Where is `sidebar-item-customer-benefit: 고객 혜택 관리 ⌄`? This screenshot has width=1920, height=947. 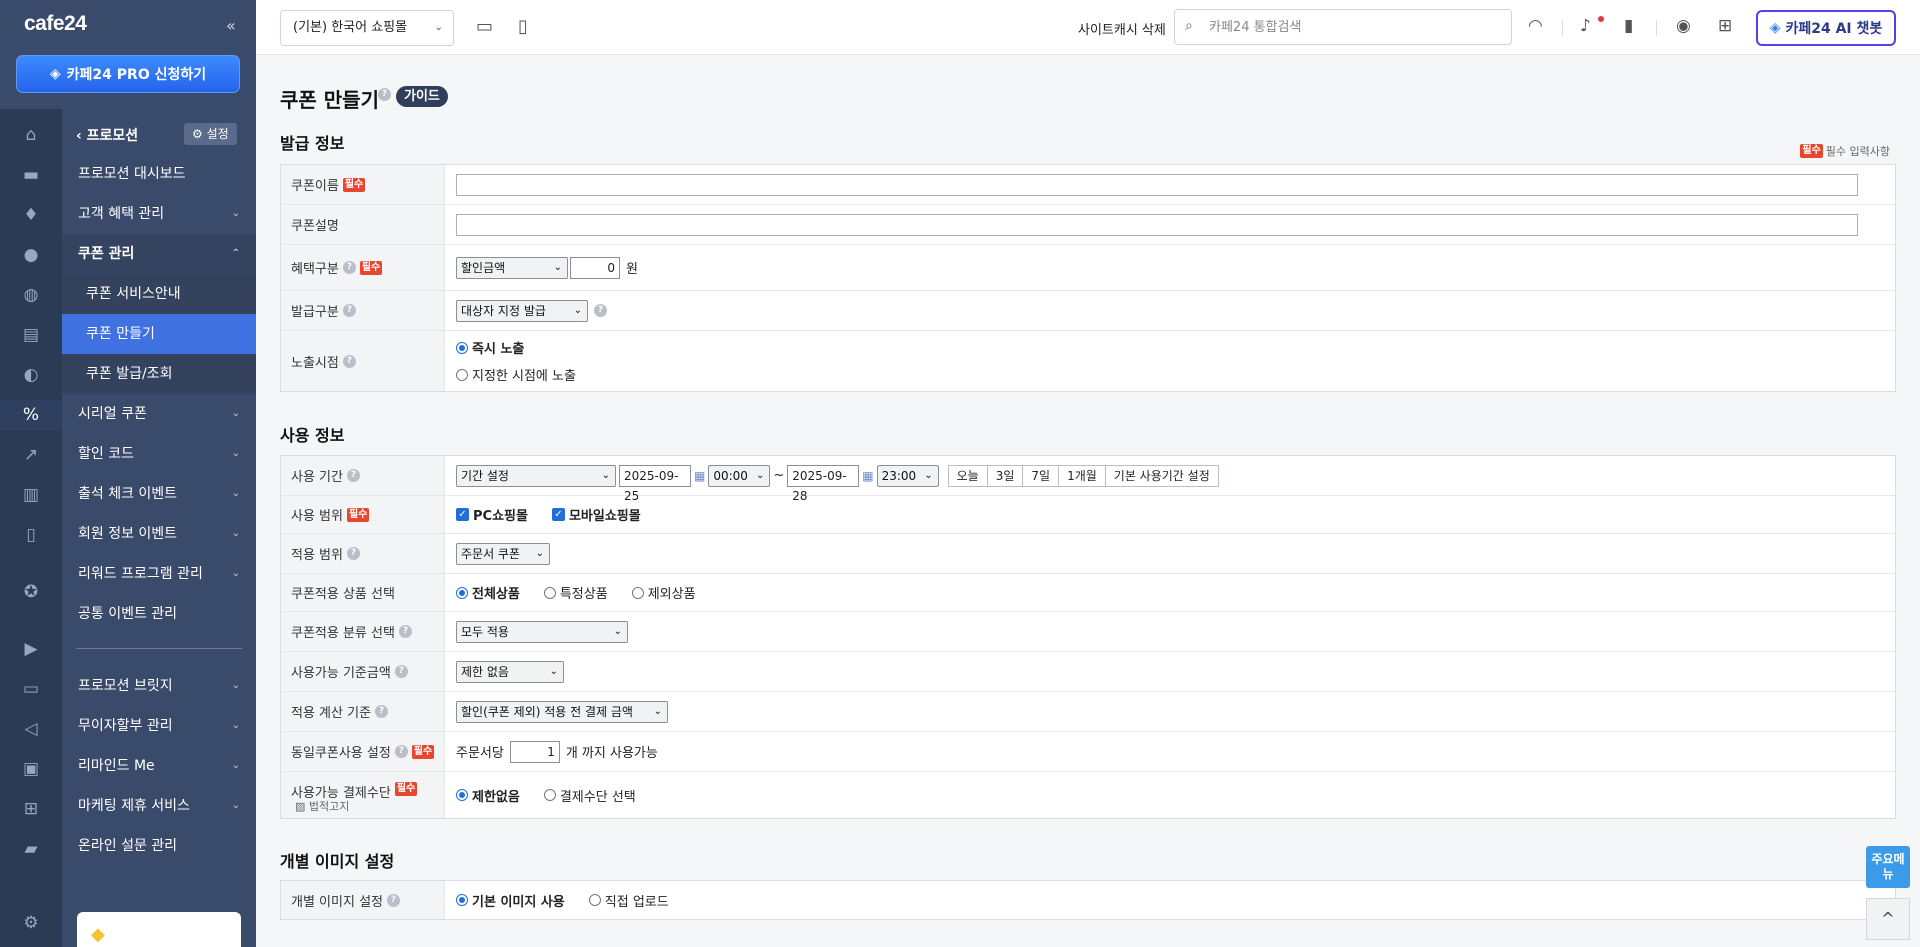 sidebar-item-customer-benefit: 고객 혜택 관리 ⌄ is located at coordinates (159, 214).